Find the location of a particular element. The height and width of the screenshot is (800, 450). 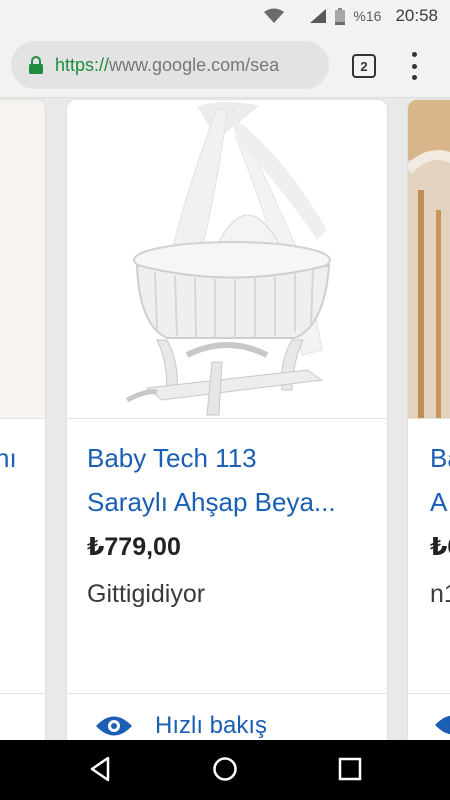

product-title: Ba A is located at coordinates (440, 480).